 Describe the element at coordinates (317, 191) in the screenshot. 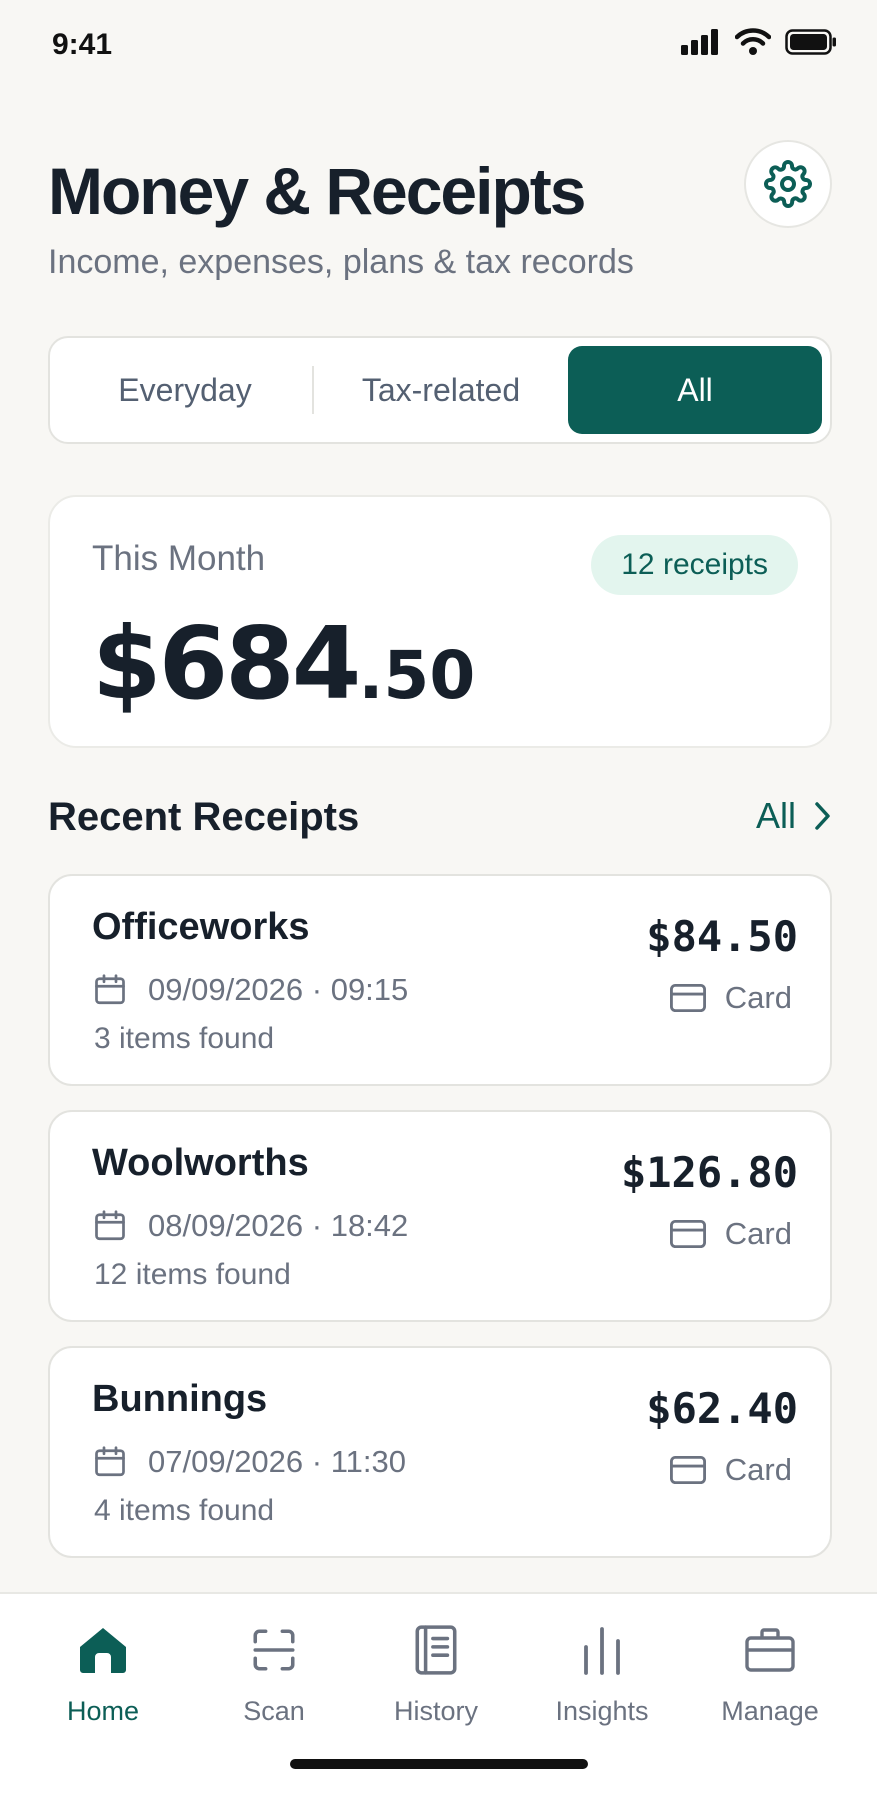

I see `page-title: Money & Receipts` at that location.